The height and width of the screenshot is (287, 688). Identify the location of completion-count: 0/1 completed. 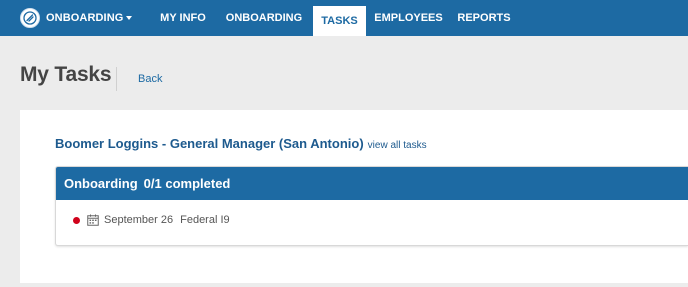
(187, 183).